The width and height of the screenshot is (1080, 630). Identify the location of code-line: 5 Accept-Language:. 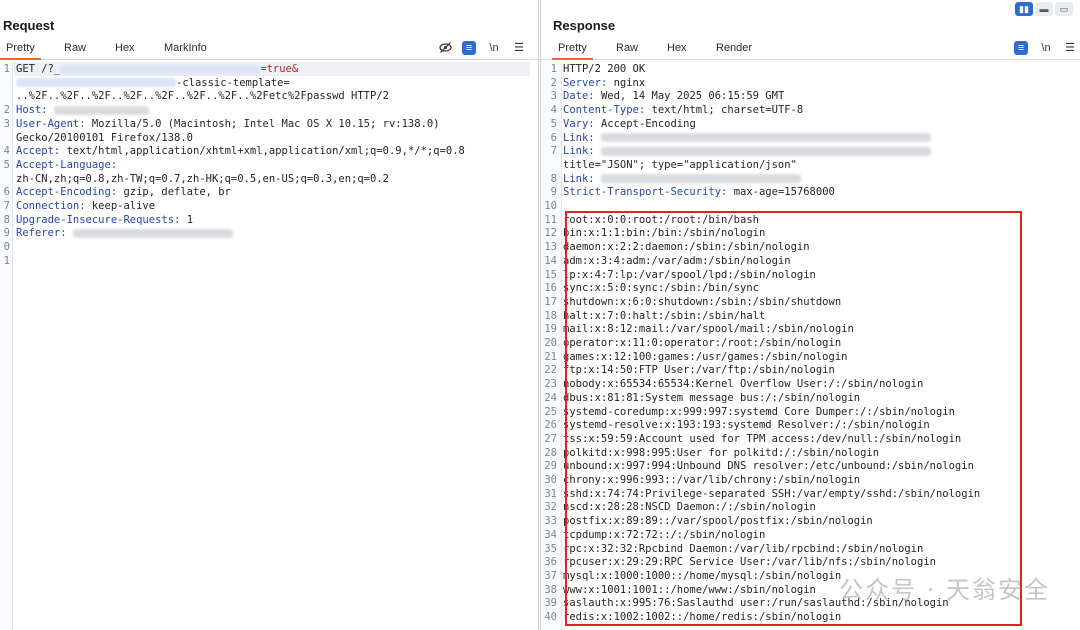
(58, 166).